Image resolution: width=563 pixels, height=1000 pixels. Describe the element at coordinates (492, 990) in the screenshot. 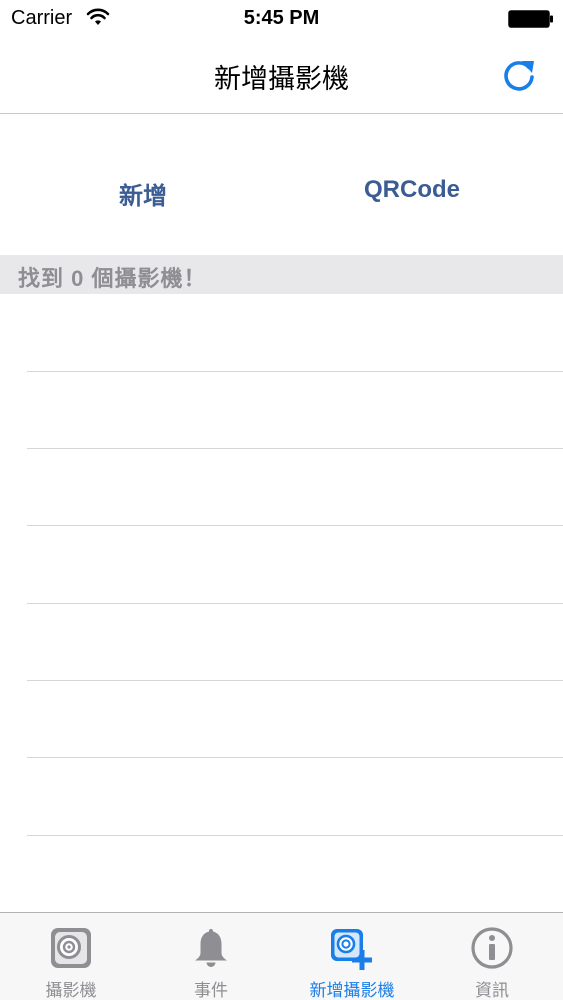

I see `tab-label: 資訊` at that location.